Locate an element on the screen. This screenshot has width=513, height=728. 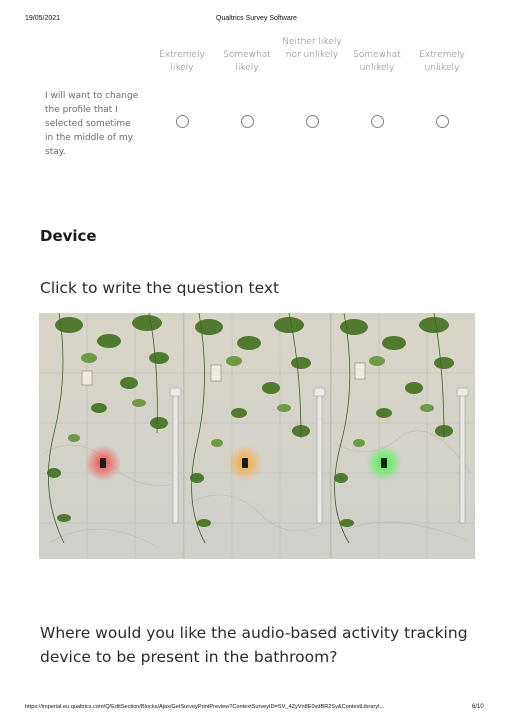
print-footer-page: 6/10 is located at coordinates (478, 707).